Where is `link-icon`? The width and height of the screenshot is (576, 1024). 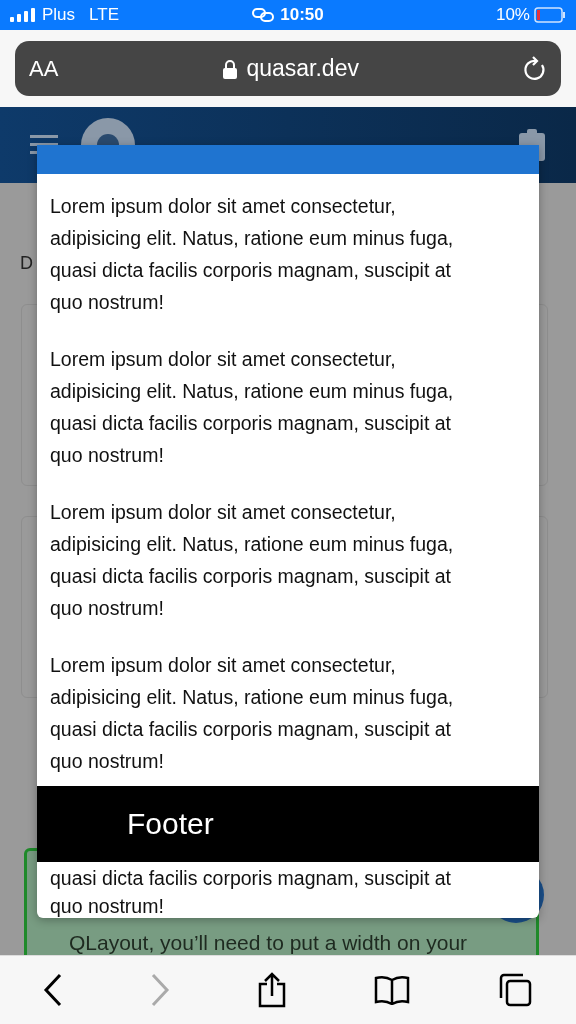 link-icon is located at coordinates (263, 15).